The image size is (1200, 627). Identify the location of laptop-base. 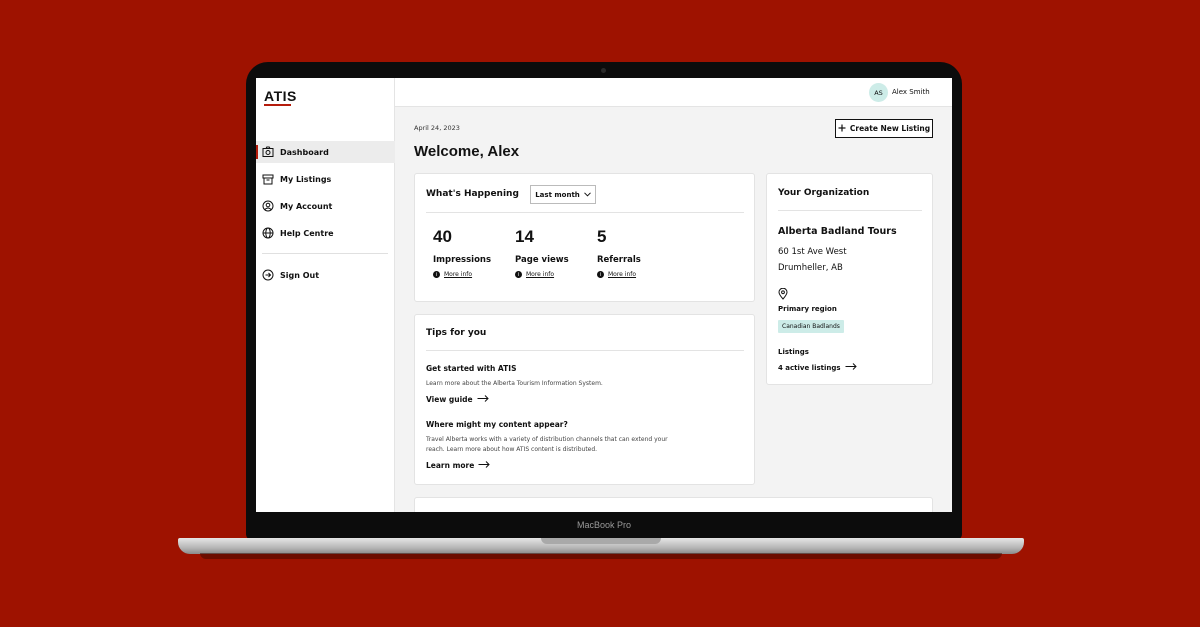
(601, 546).